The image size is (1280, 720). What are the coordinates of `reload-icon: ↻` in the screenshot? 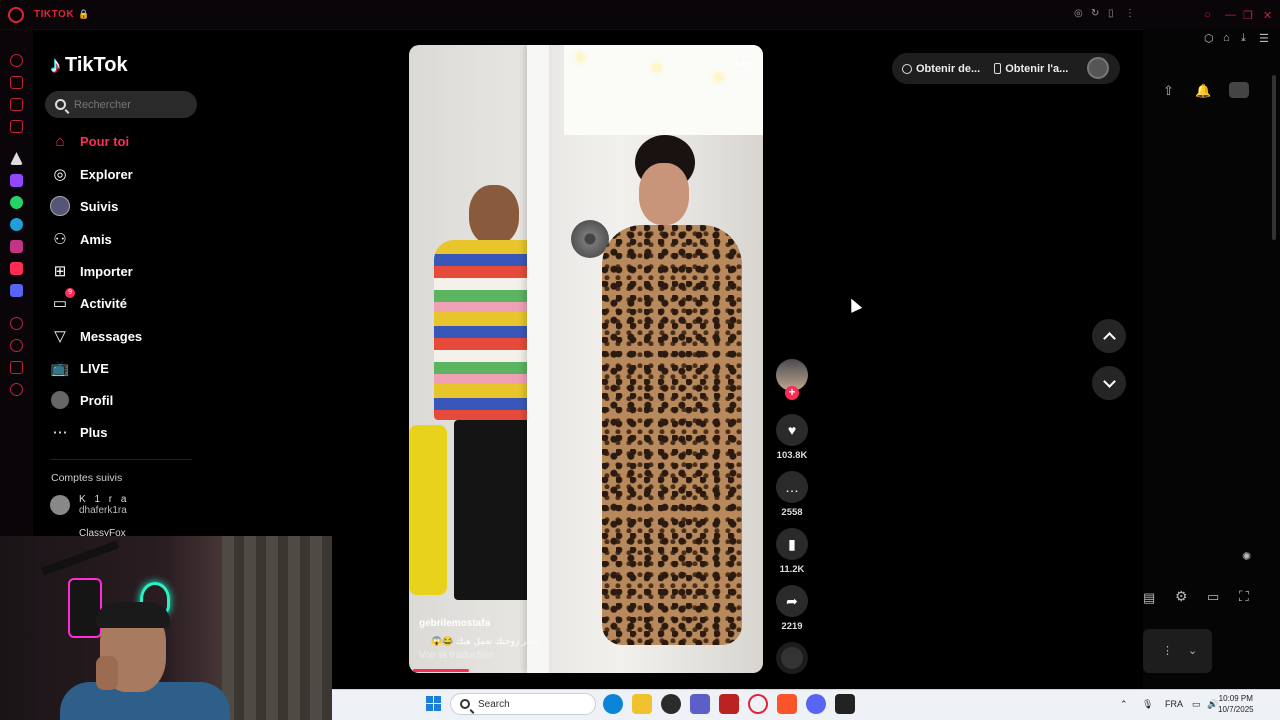 It's located at (1095, 13).